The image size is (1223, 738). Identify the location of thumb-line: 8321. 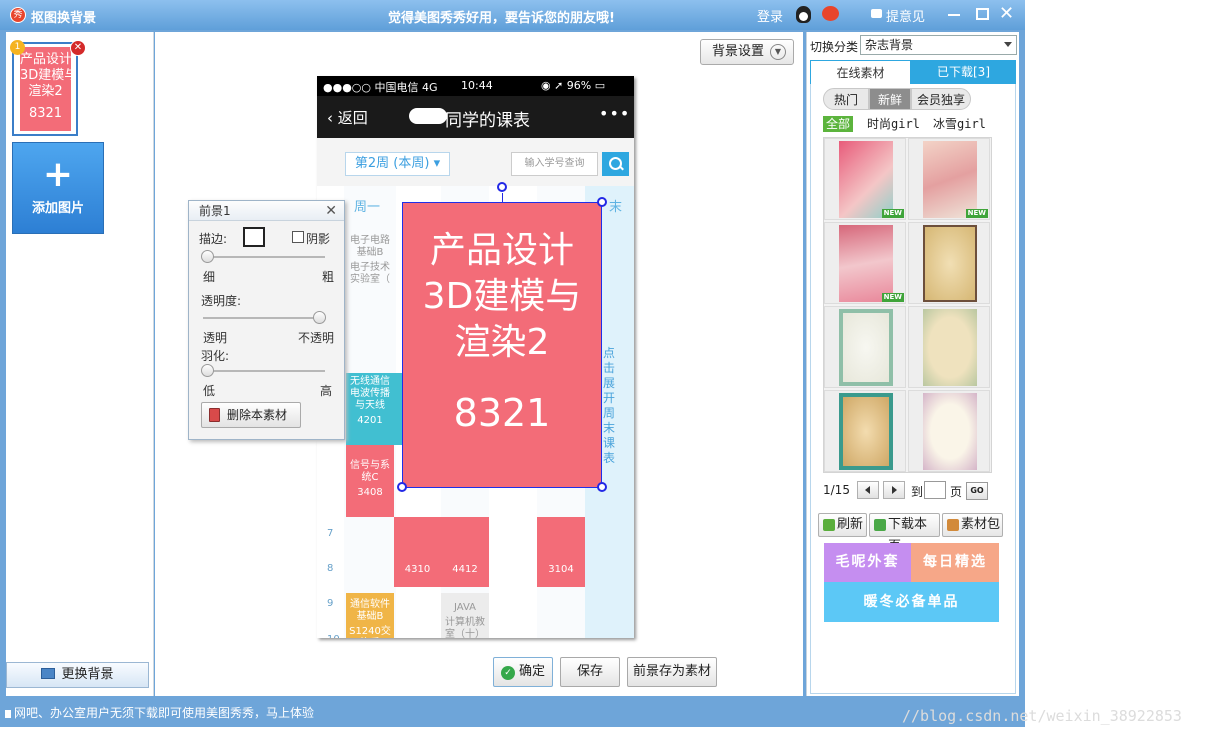
(45, 113).